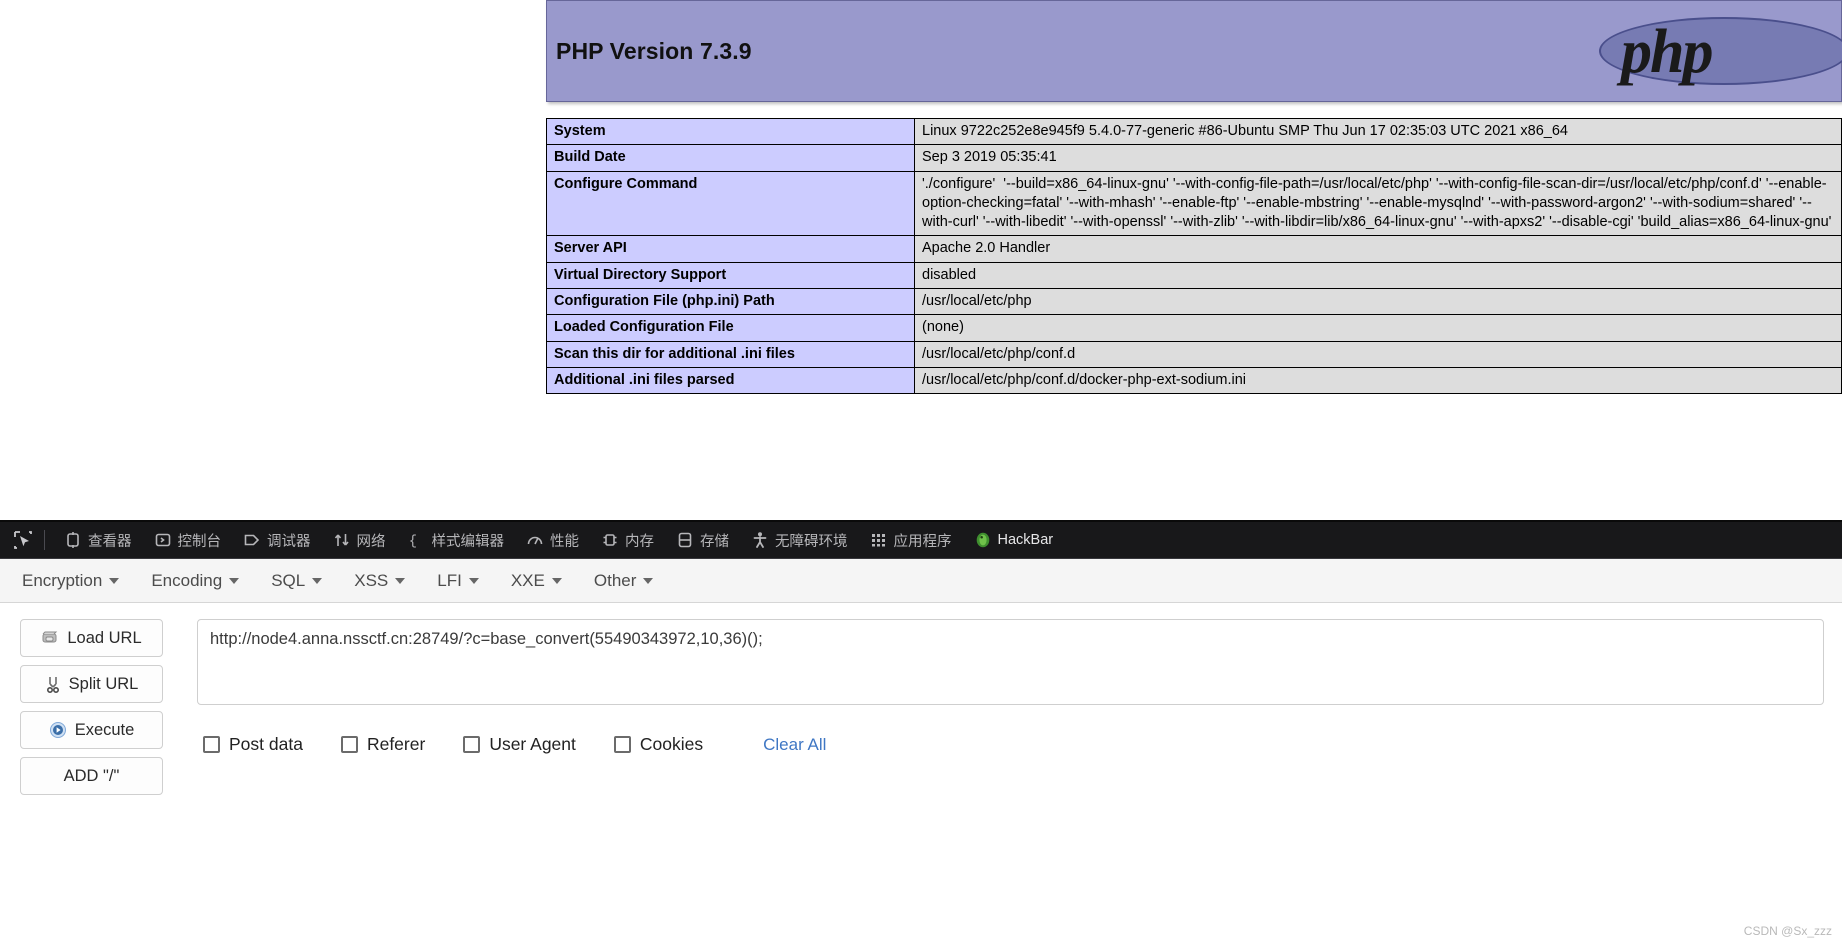  Describe the element at coordinates (1194, 51) in the screenshot. I see `phpinfo-header: PHP Version 7.3.9 php` at that location.